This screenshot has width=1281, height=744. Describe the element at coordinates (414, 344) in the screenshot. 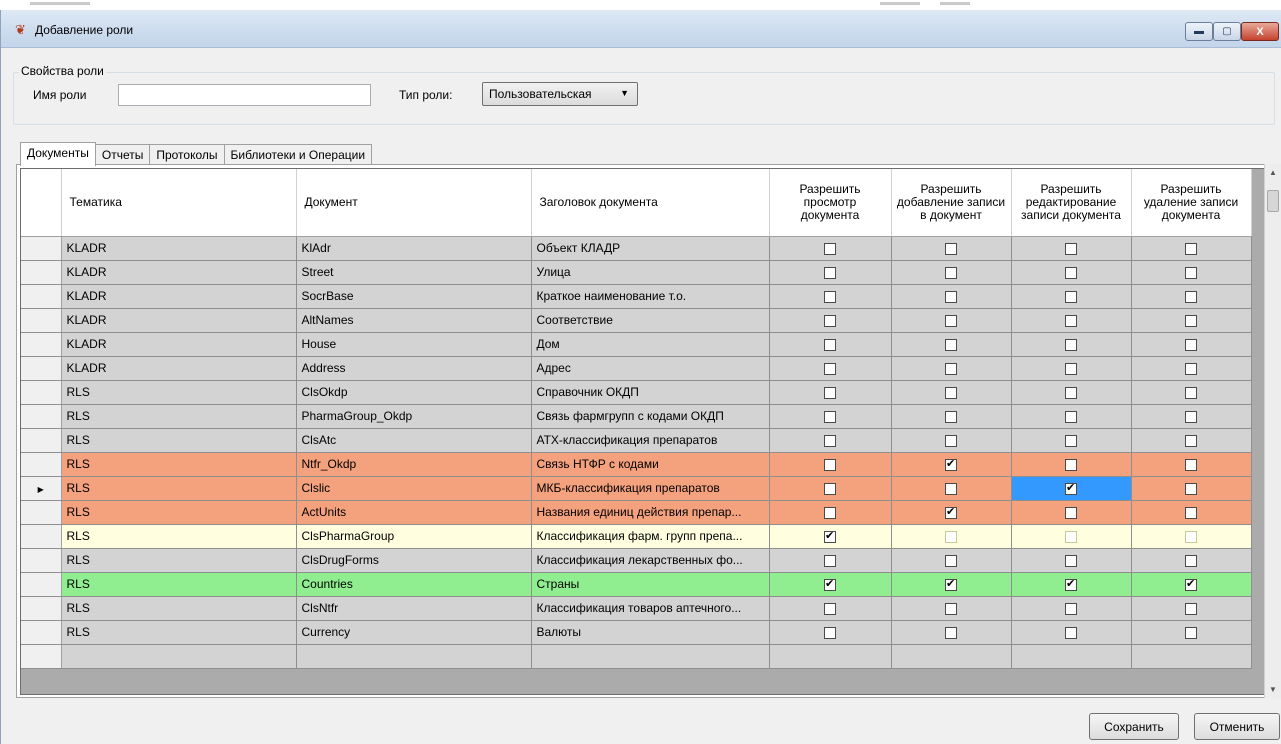

I see `cell-doc: House` at that location.